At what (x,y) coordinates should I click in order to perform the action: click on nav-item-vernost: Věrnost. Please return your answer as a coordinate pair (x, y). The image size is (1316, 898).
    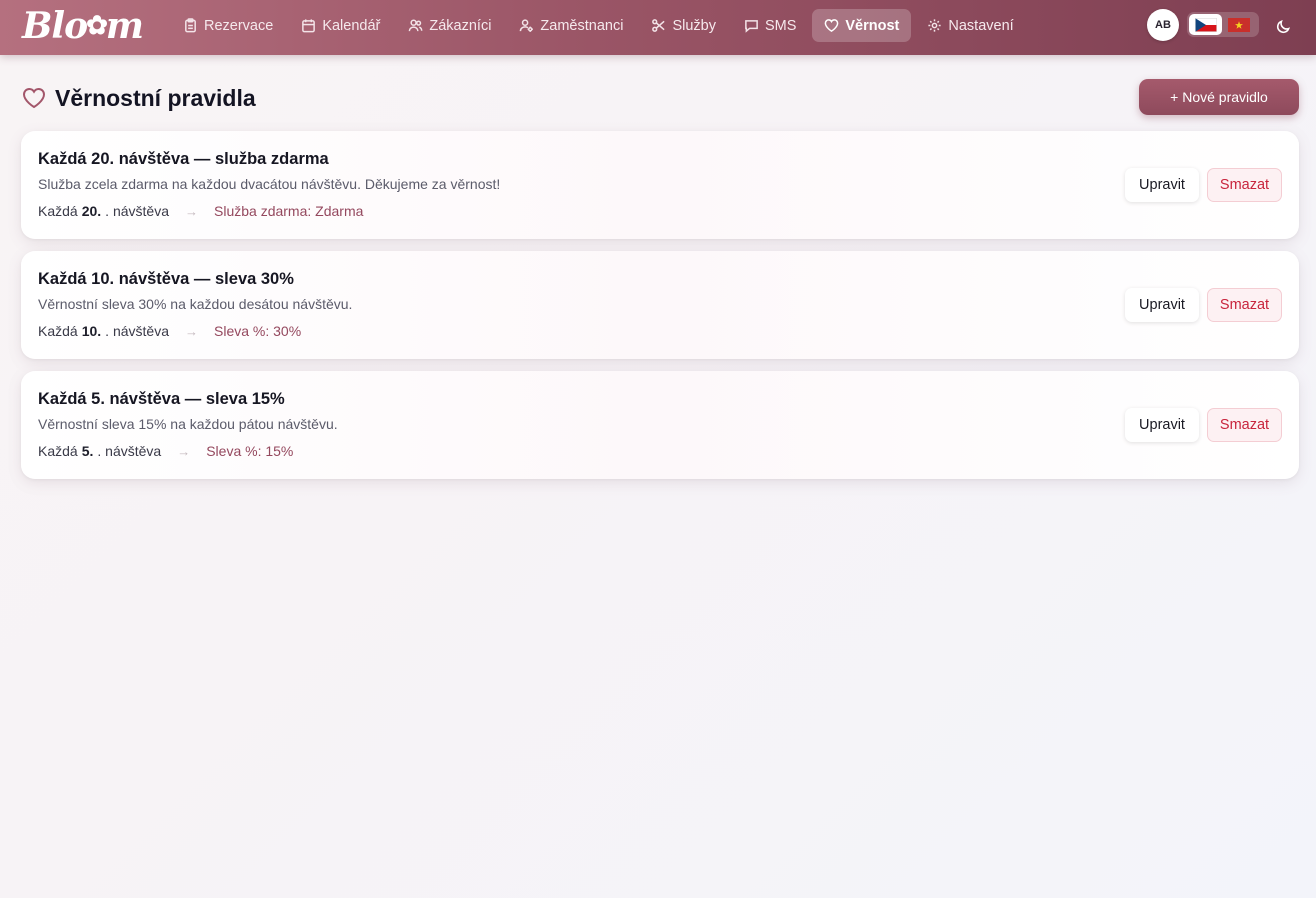
    Looking at the image, I should click on (862, 25).